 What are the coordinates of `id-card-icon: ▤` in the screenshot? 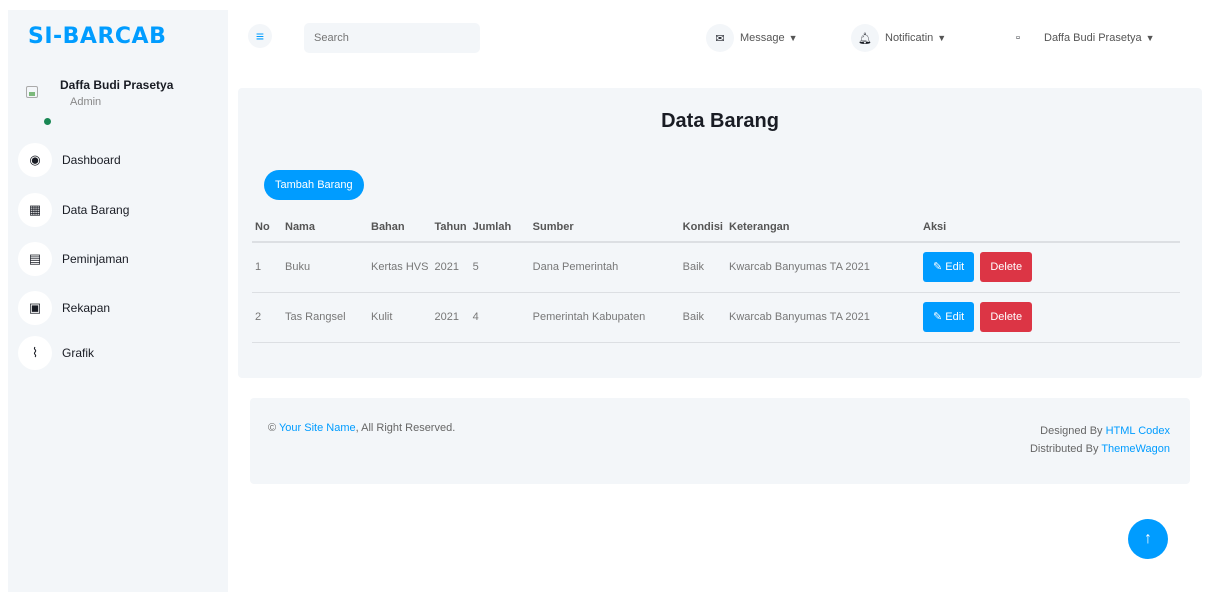 It's located at (35, 259).